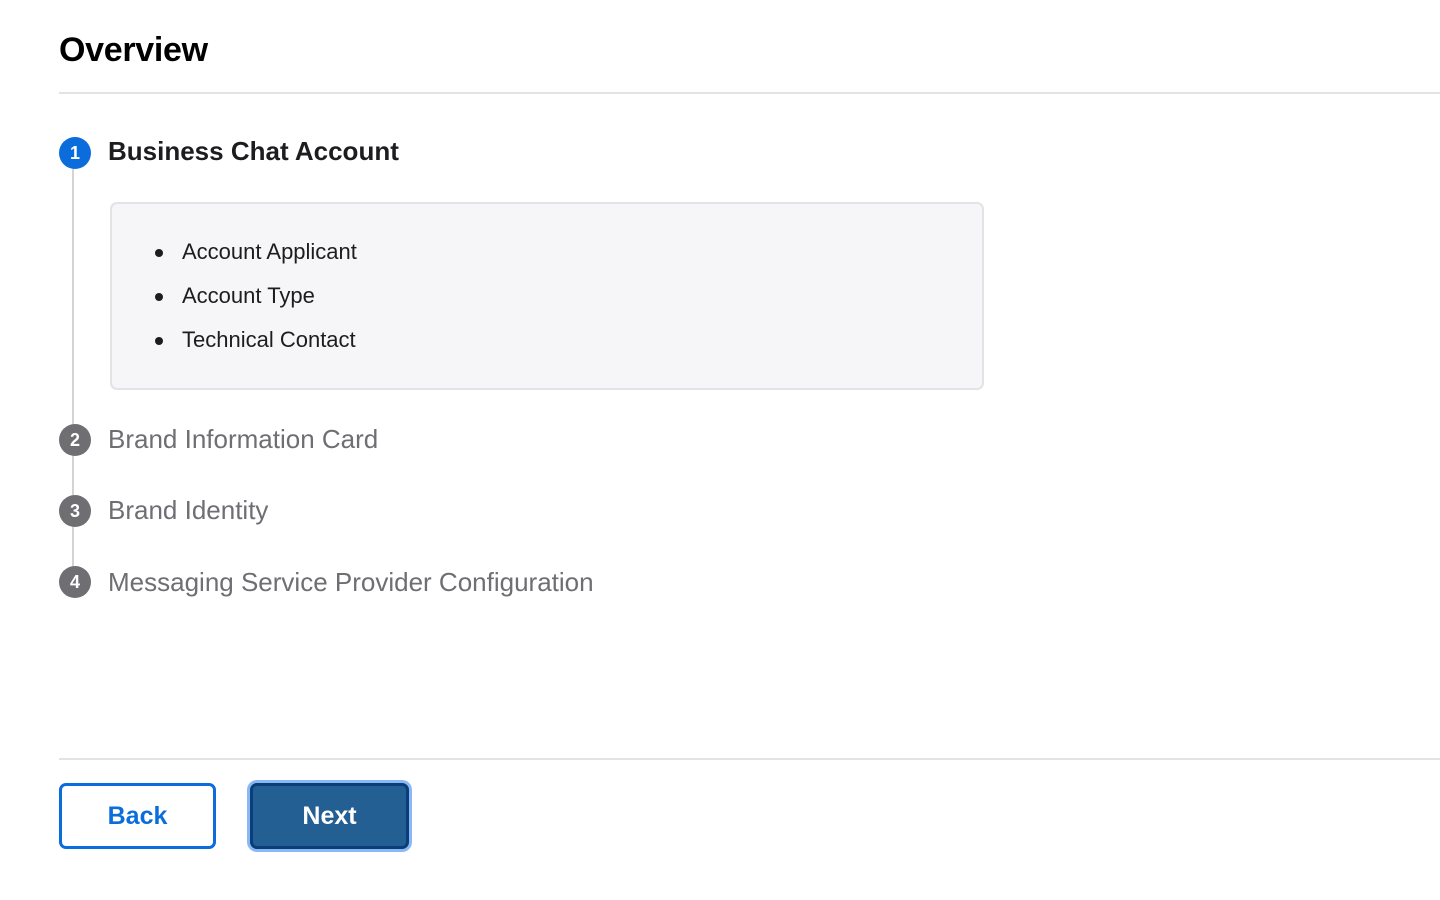 The image size is (1440, 900). Describe the element at coordinates (749, 759) in the screenshot. I see `footer-divider` at that location.